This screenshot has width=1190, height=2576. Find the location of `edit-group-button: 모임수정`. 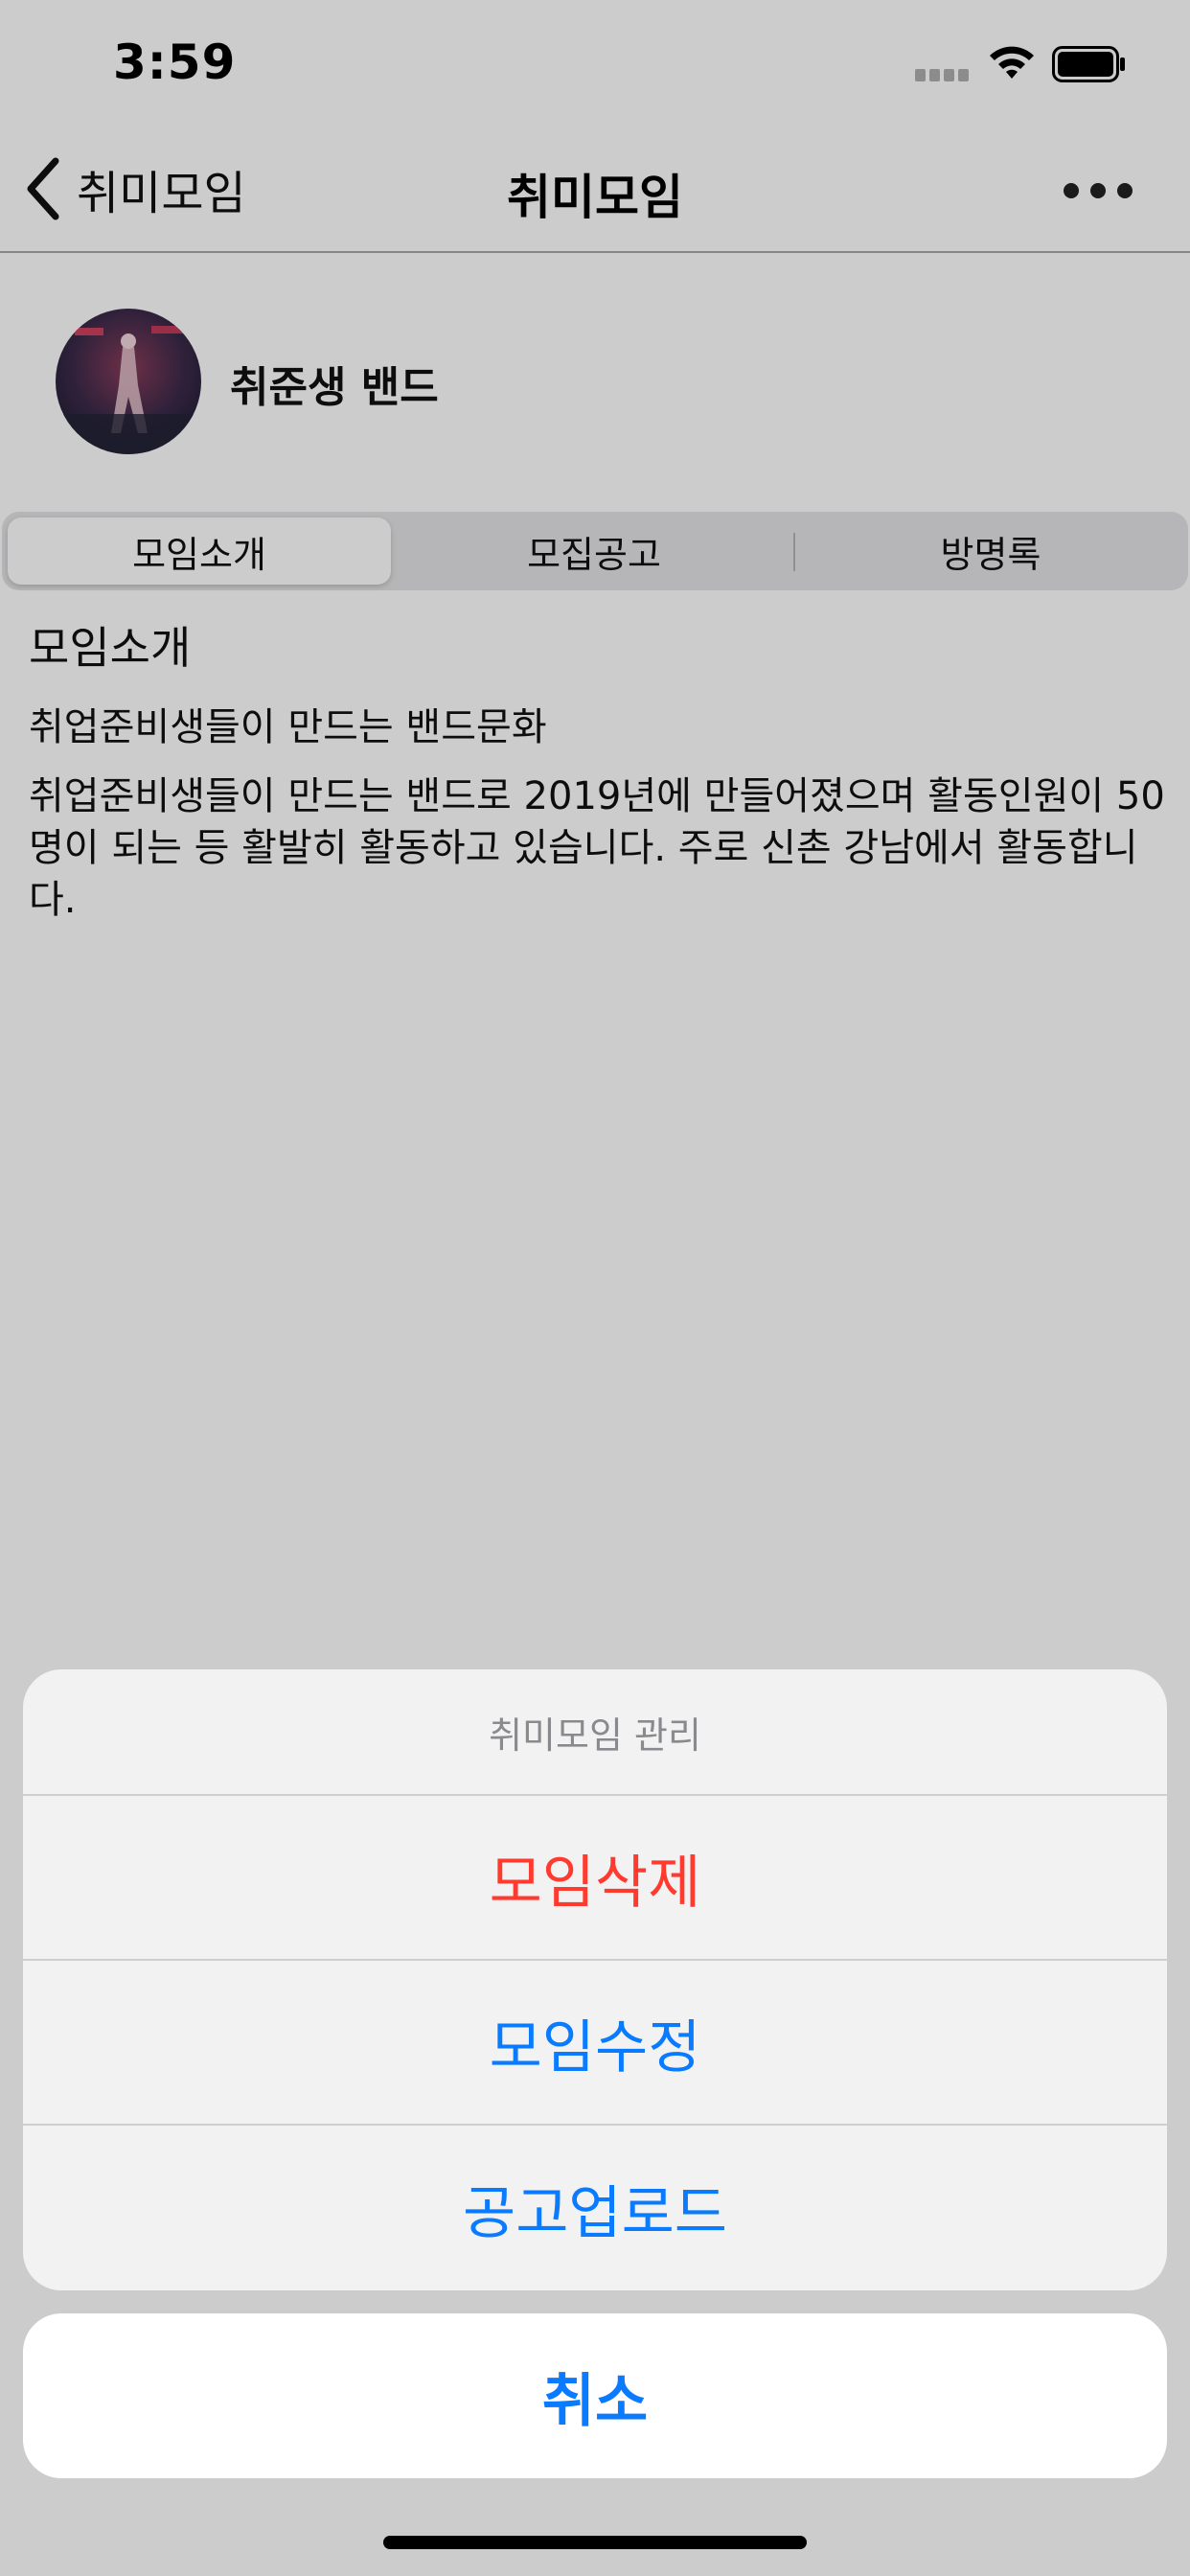

edit-group-button: 모임수정 is located at coordinates (595, 2043).